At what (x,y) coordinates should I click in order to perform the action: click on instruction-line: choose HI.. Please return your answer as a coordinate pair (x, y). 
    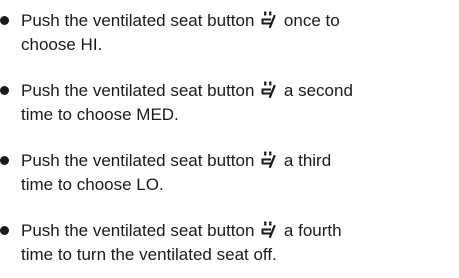
    Looking at the image, I should click on (62, 44).